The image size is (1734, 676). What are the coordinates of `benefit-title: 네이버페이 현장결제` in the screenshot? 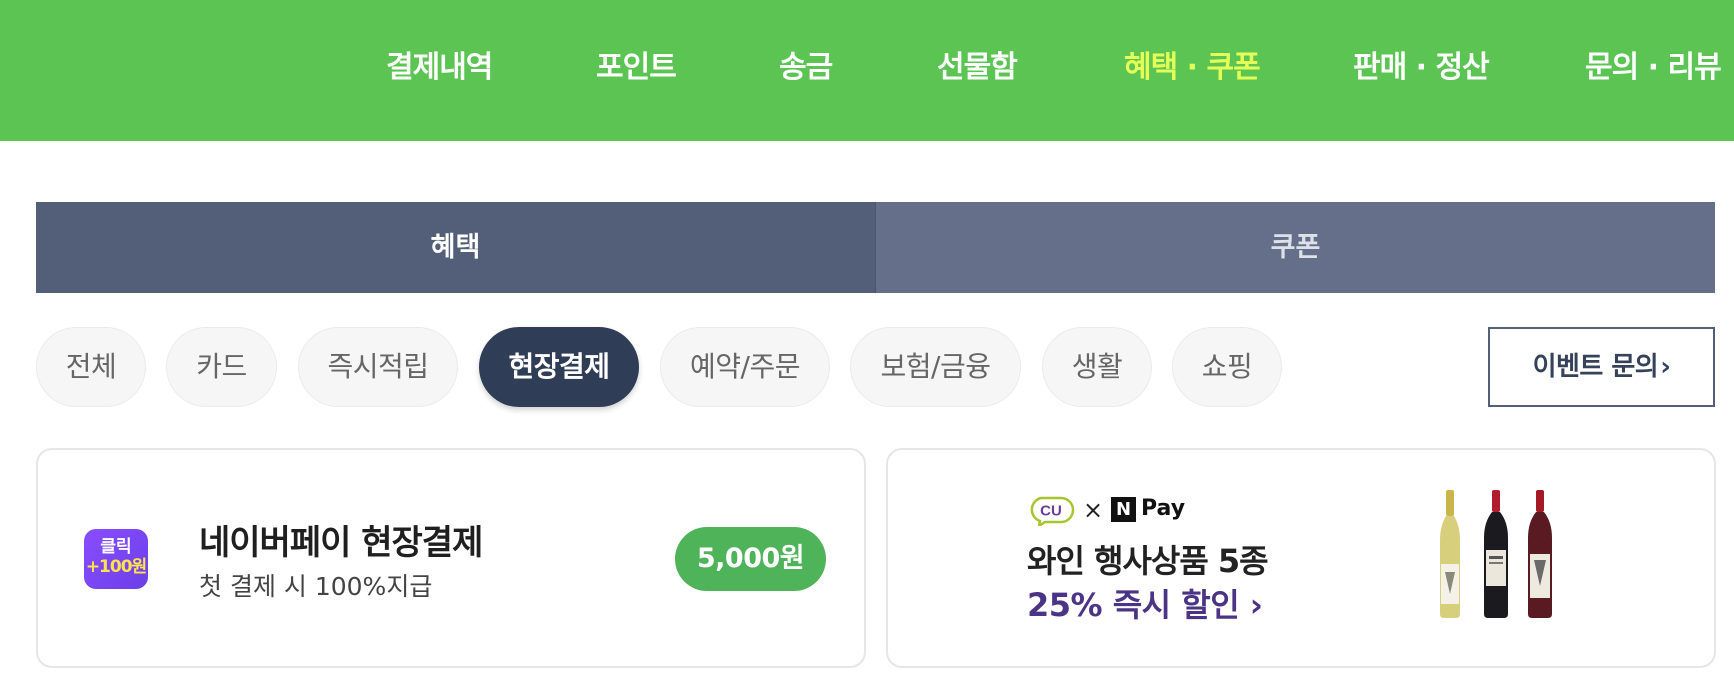 It's located at (341, 543).